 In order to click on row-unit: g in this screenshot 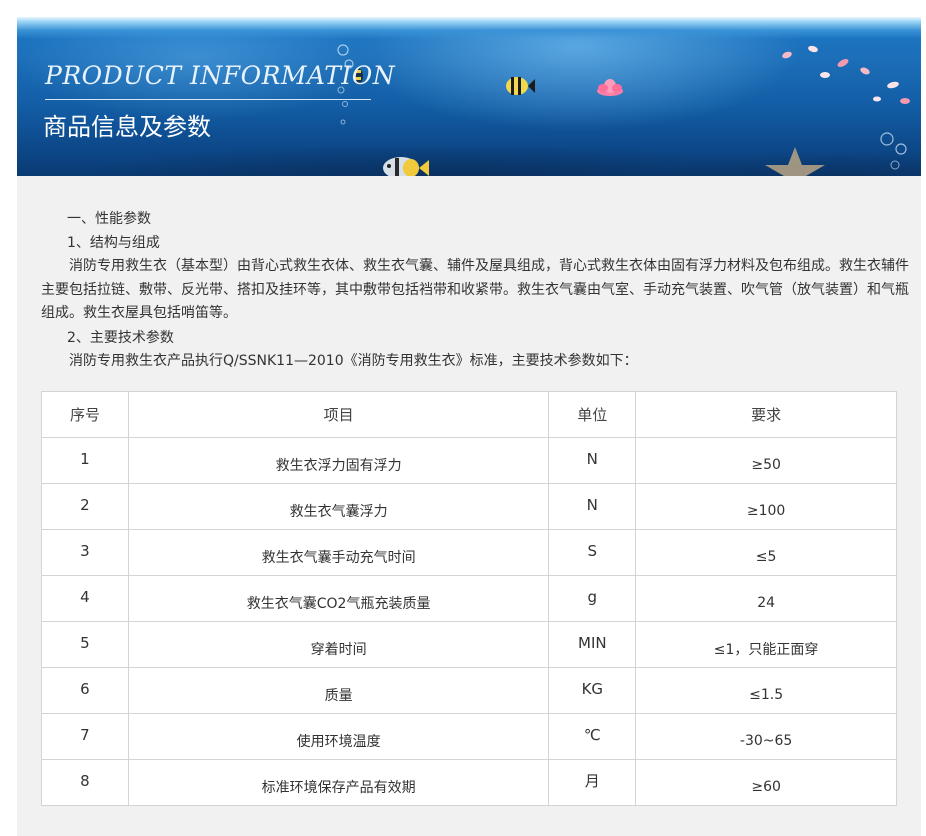, I will do `click(592, 596)`.